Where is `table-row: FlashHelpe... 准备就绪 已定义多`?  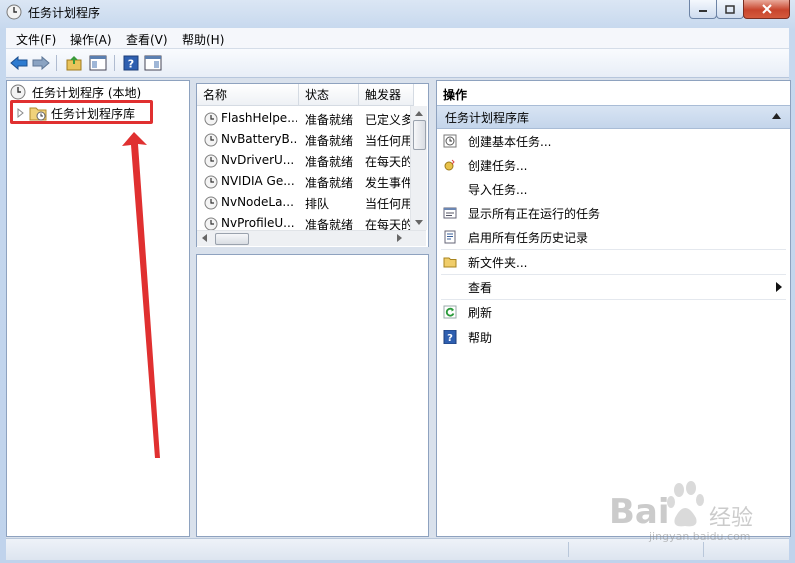 table-row: FlashHelpe... 准备就绪 已定义多 is located at coordinates (304, 118).